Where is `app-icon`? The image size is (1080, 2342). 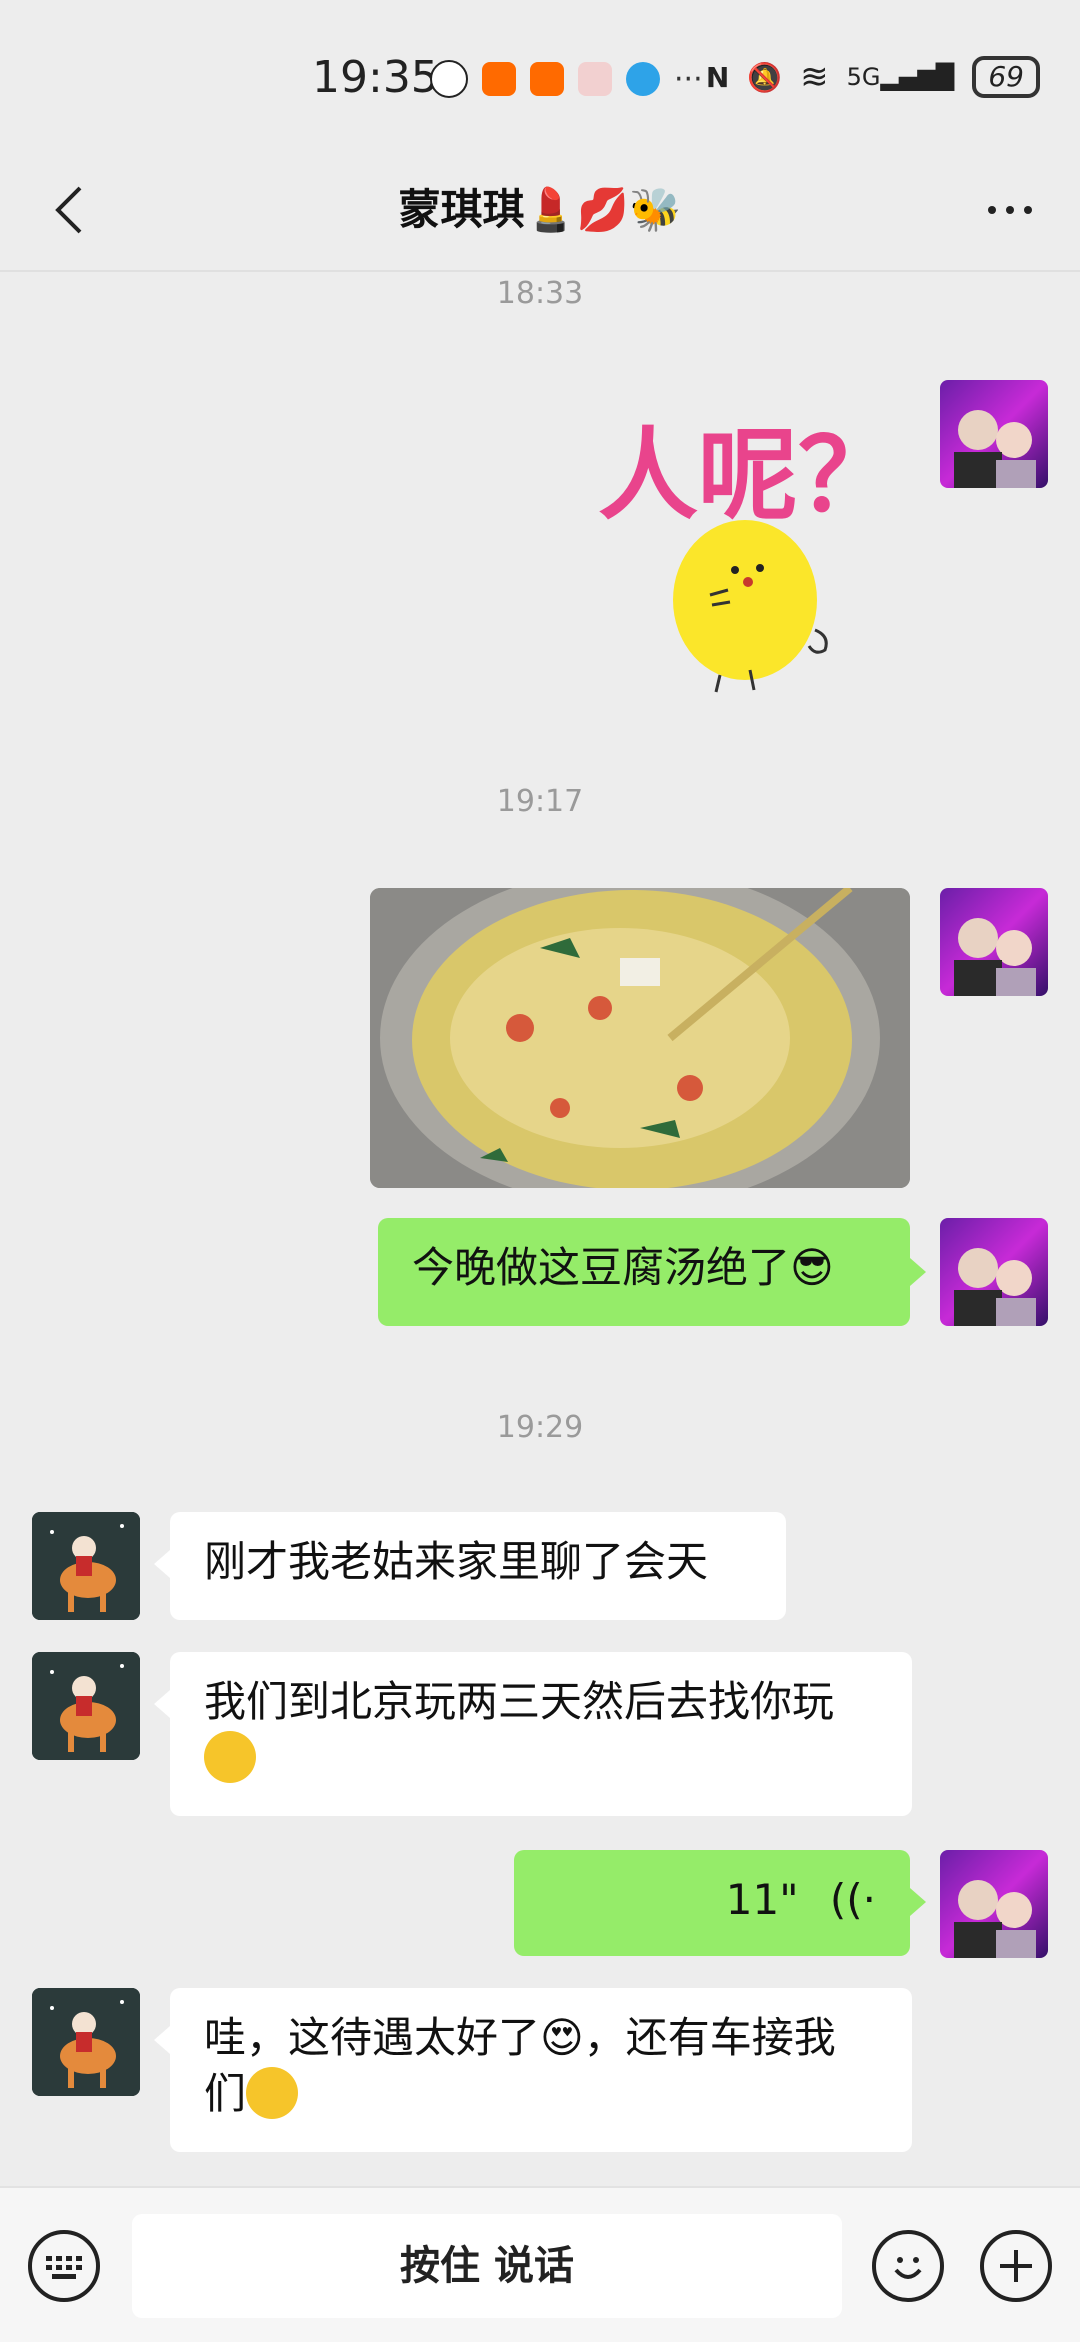
app-icon is located at coordinates (595, 79).